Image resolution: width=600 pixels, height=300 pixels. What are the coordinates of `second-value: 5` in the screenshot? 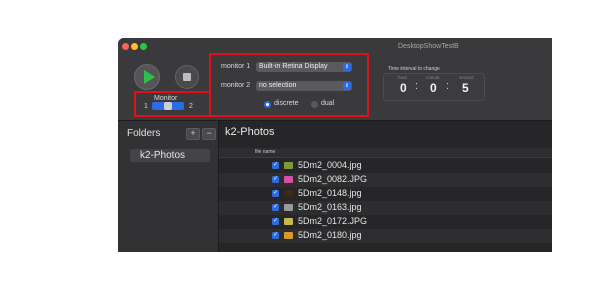 It's located at (465, 88).